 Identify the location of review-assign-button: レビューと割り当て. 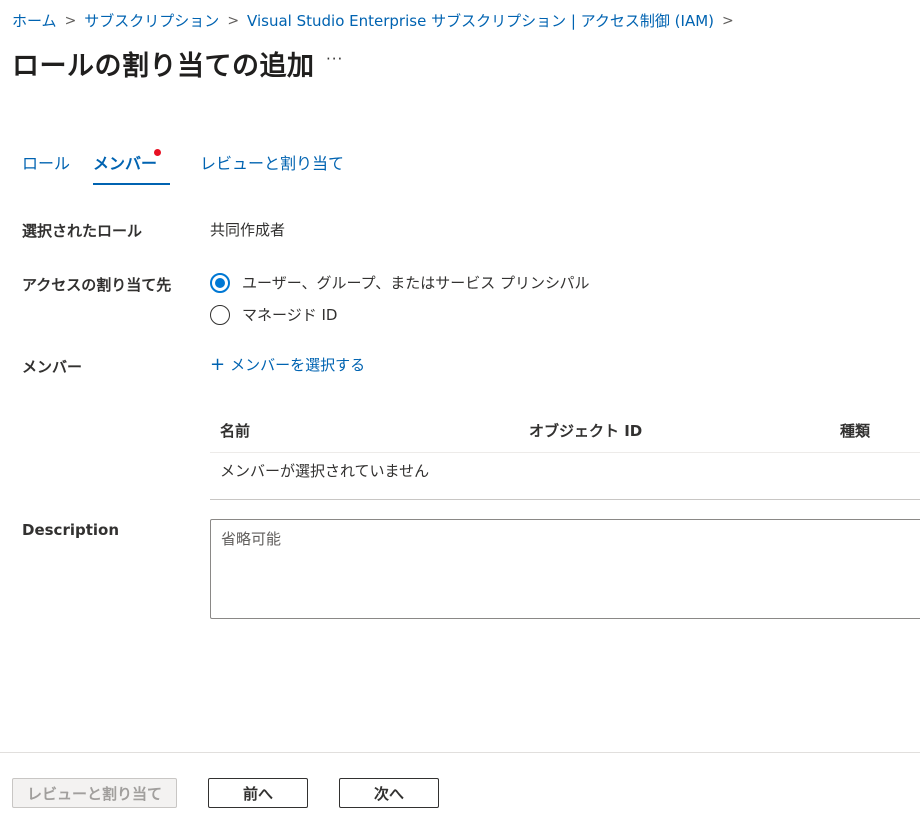
(94, 793).